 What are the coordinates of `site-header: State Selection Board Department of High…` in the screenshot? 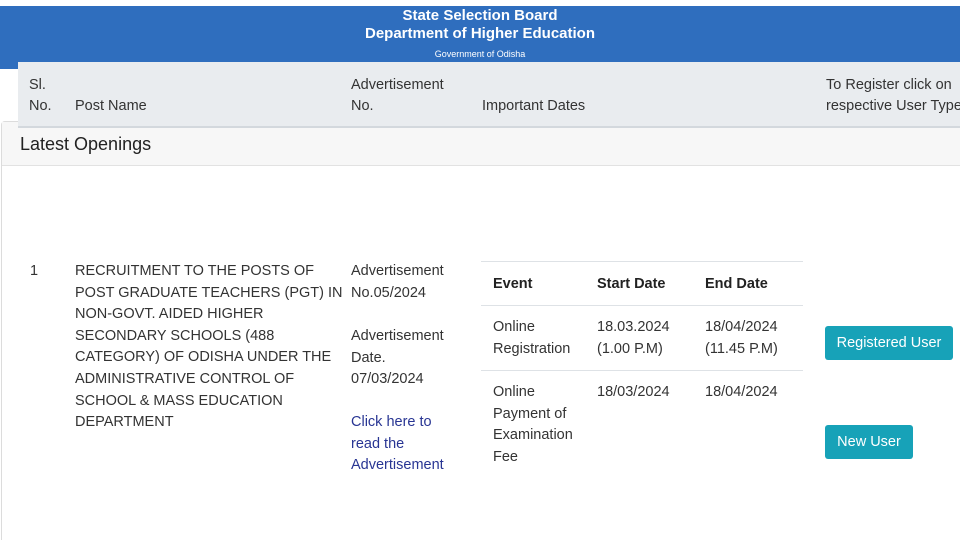 It's located at (480, 37).